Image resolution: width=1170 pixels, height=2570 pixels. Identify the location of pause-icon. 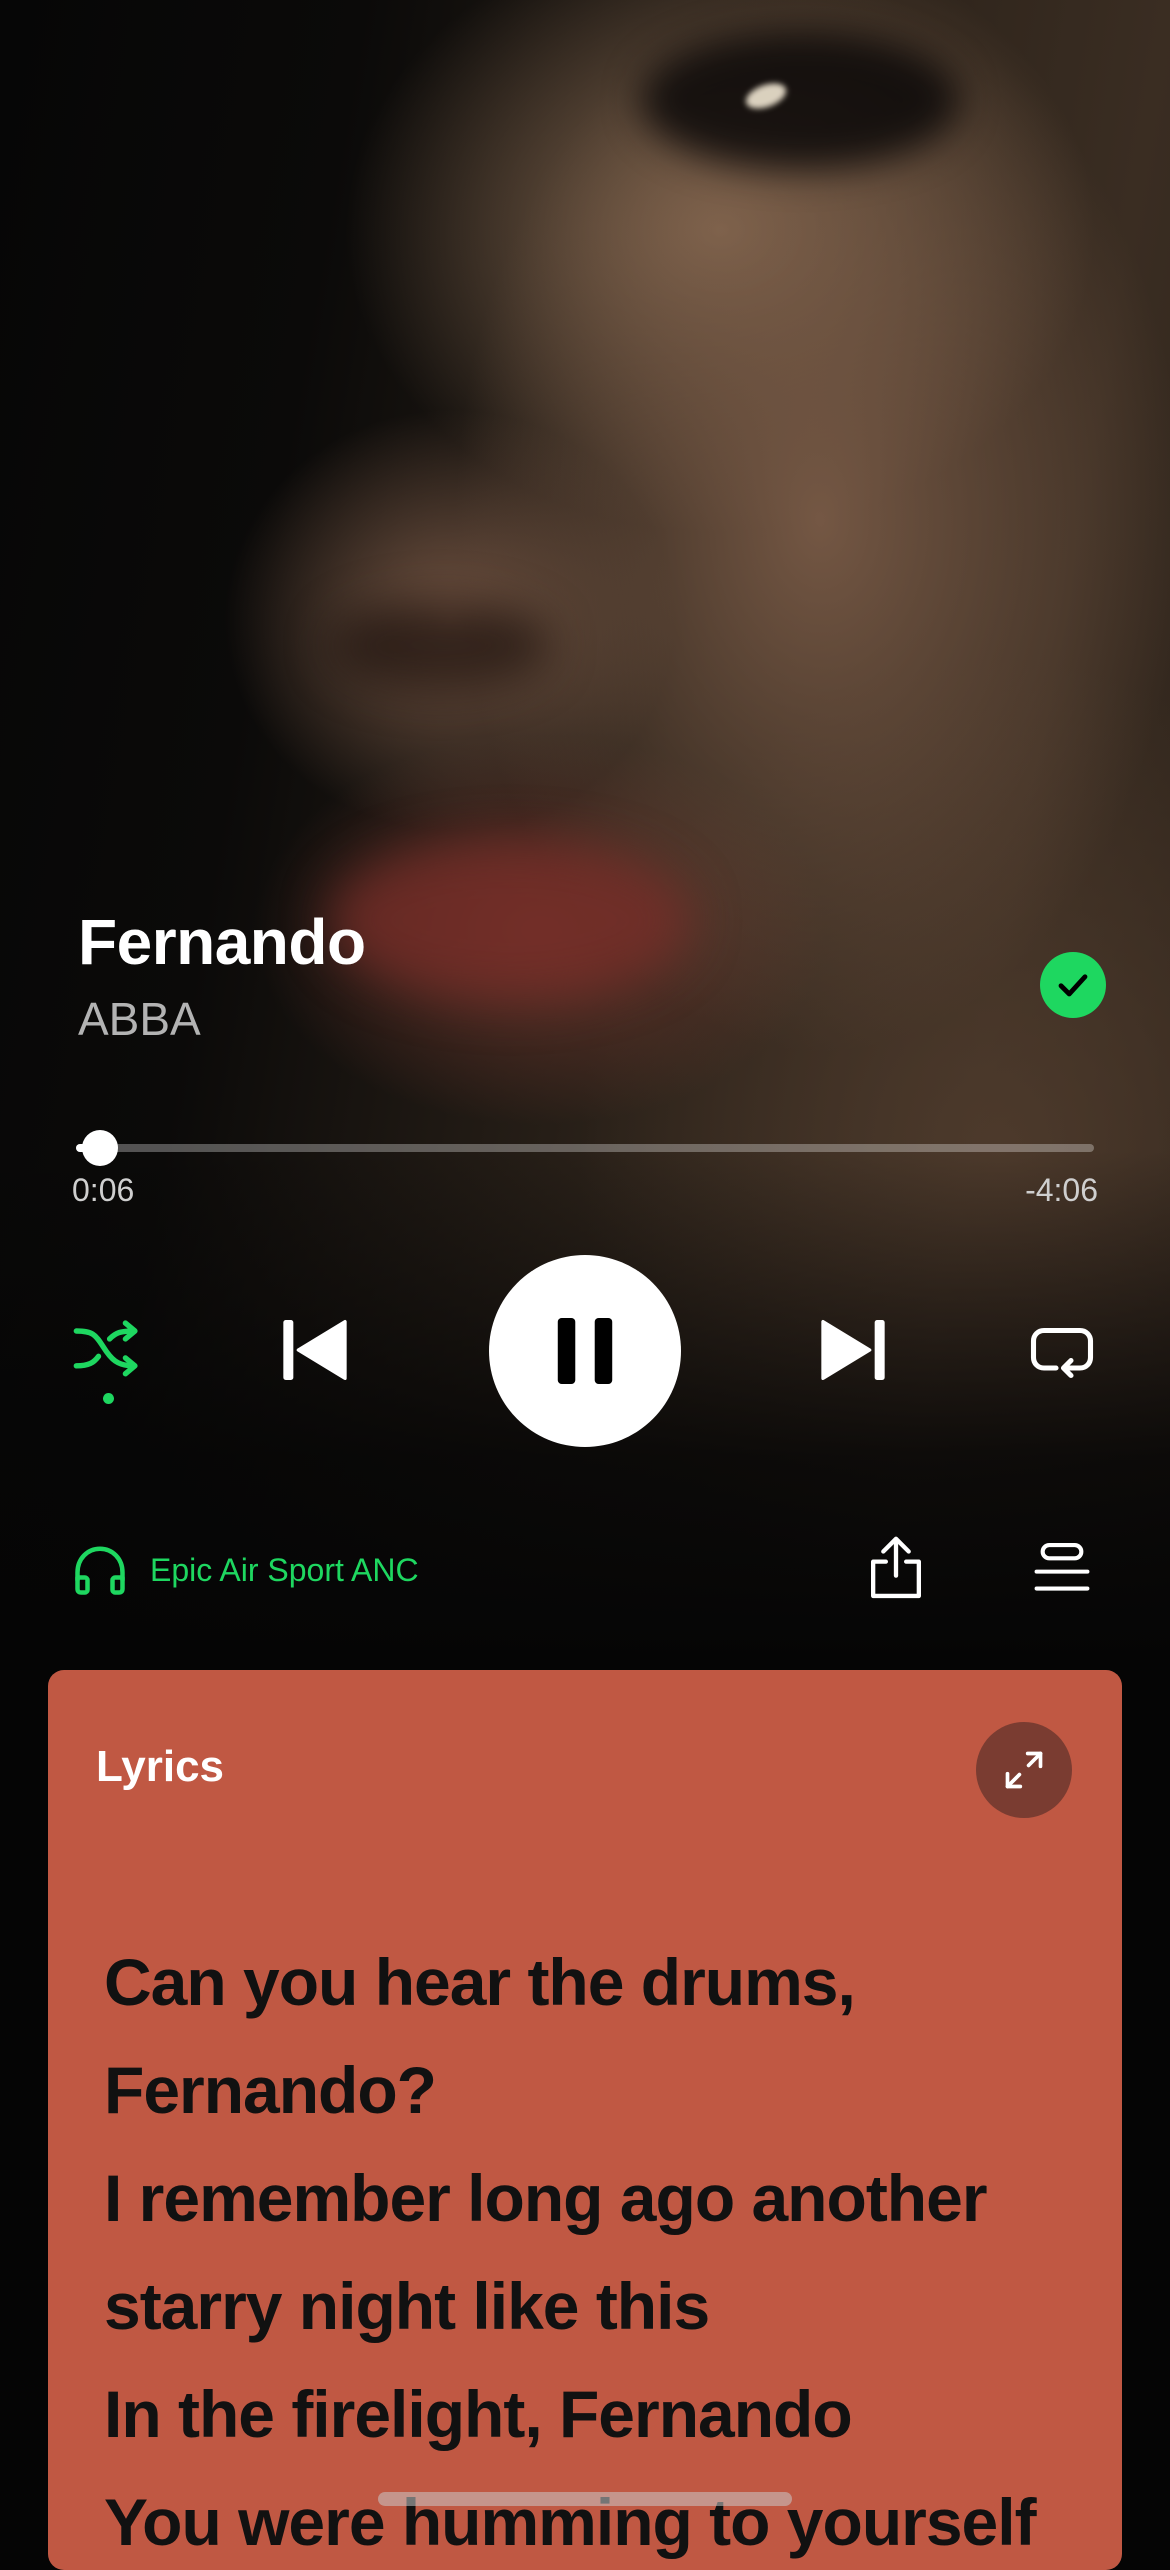
(585, 1351).